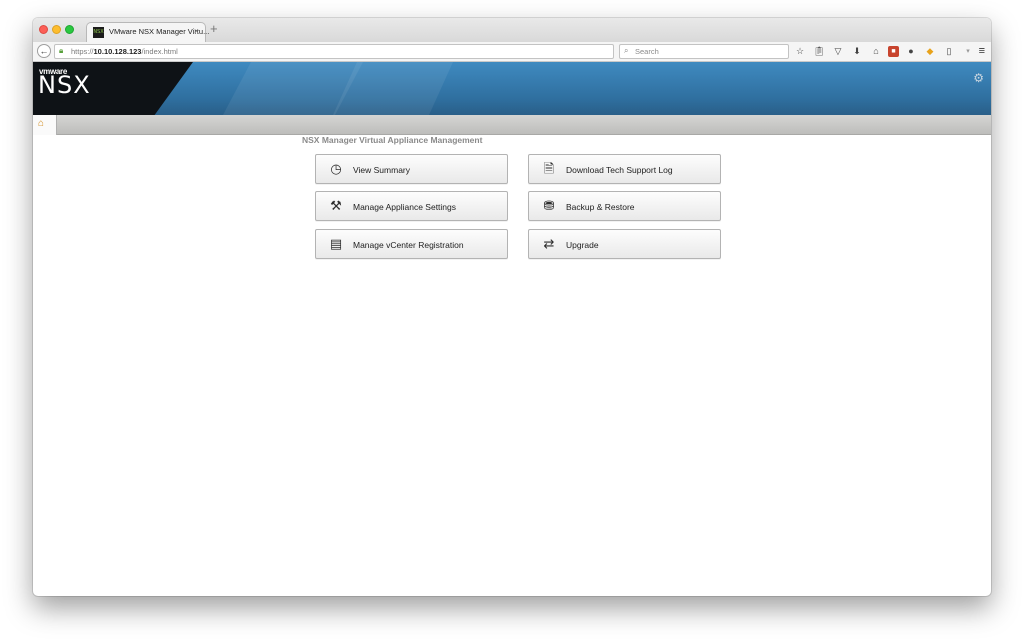 This screenshot has width=1024, height=643. I want to click on button-label: View Summary, so click(381, 170).